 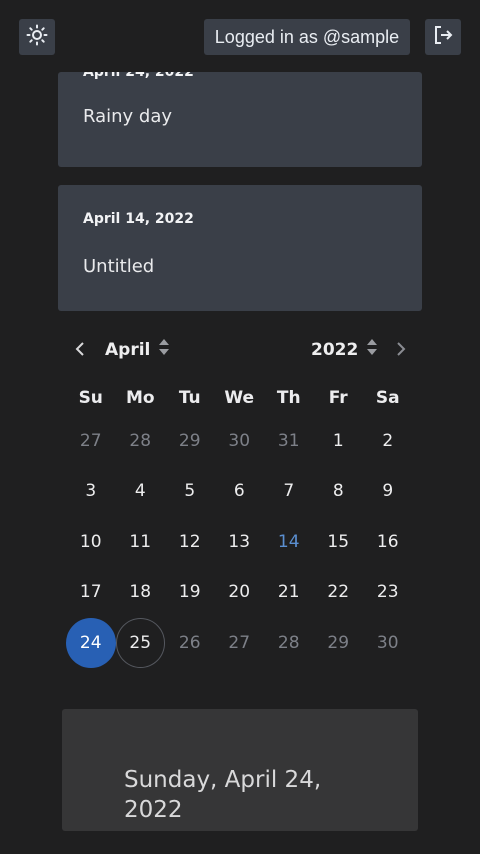 What do you see at coordinates (289, 441) in the screenshot?
I see `calendar-day: 31` at bounding box center [289, 441].